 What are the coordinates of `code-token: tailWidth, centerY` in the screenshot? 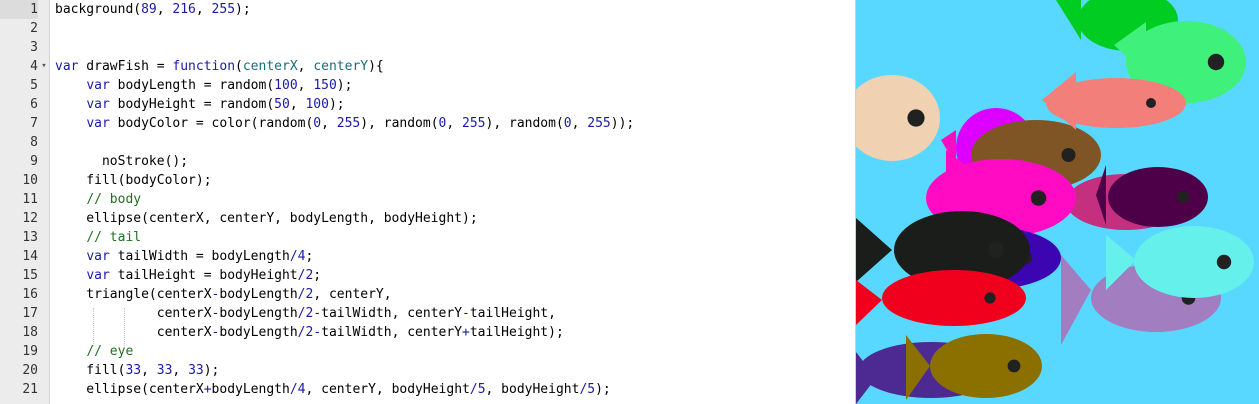 It's located at (392, 332).